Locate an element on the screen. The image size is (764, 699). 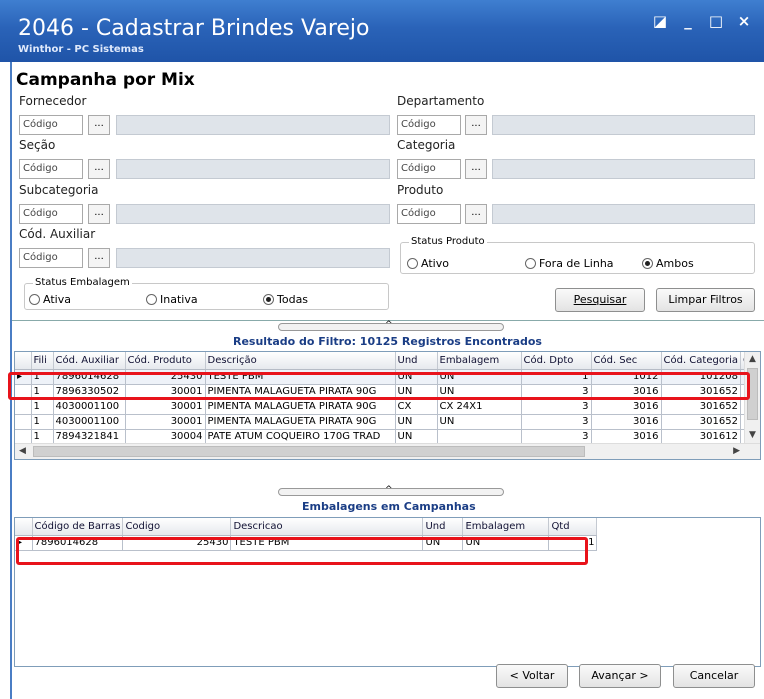
col-header: Codigo is located at coordinates (177, 527).